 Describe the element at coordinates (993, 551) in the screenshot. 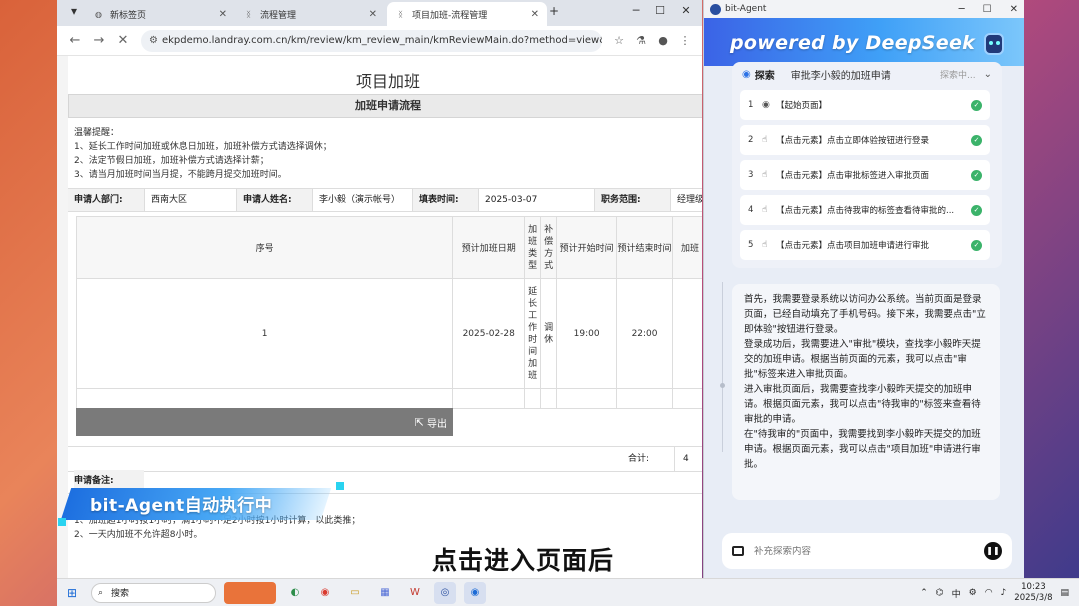

I see `pause-button: ❚❚` at that location.